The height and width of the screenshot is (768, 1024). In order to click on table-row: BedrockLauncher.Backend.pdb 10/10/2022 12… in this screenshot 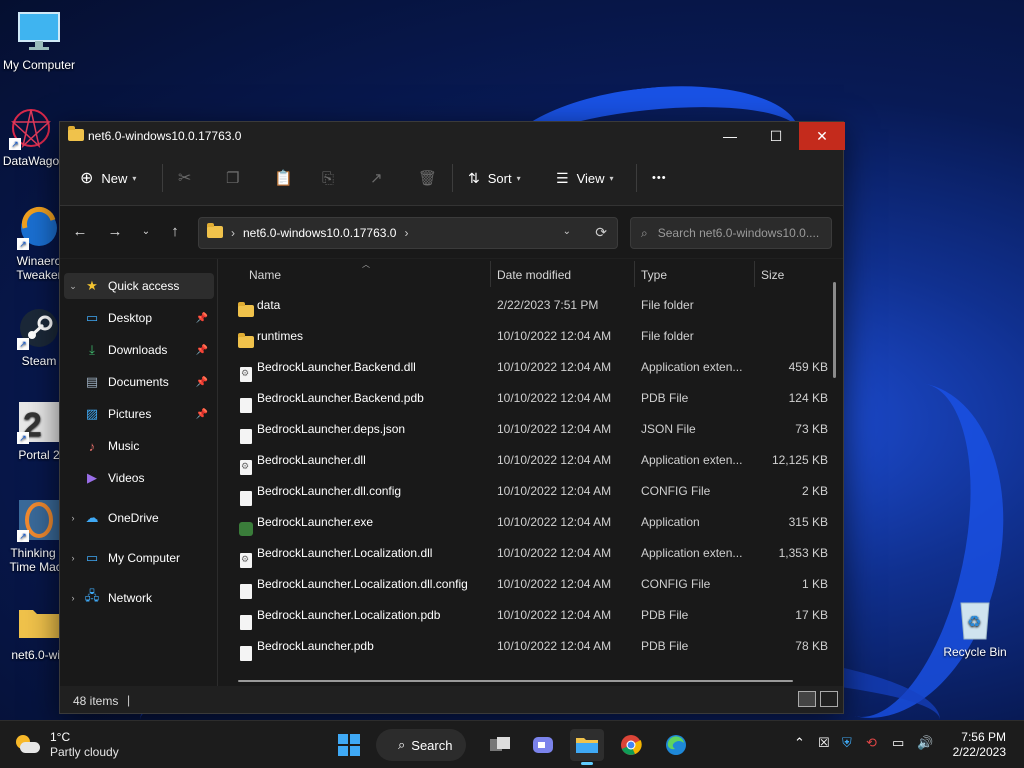, I will do `click(531, 397)`.